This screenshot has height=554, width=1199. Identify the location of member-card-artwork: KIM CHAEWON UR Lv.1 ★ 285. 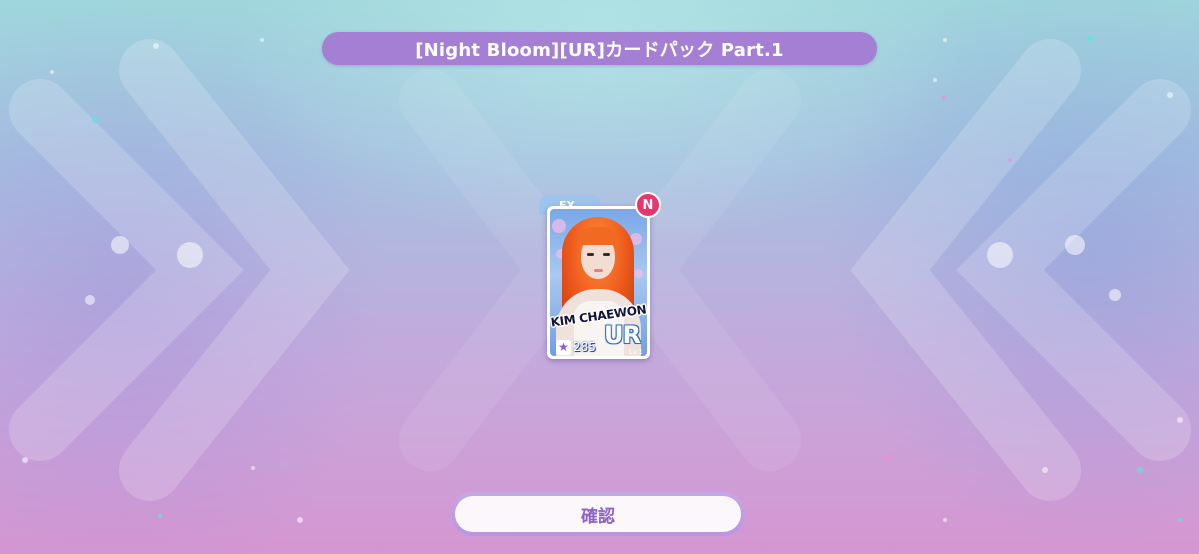
(598, 282).